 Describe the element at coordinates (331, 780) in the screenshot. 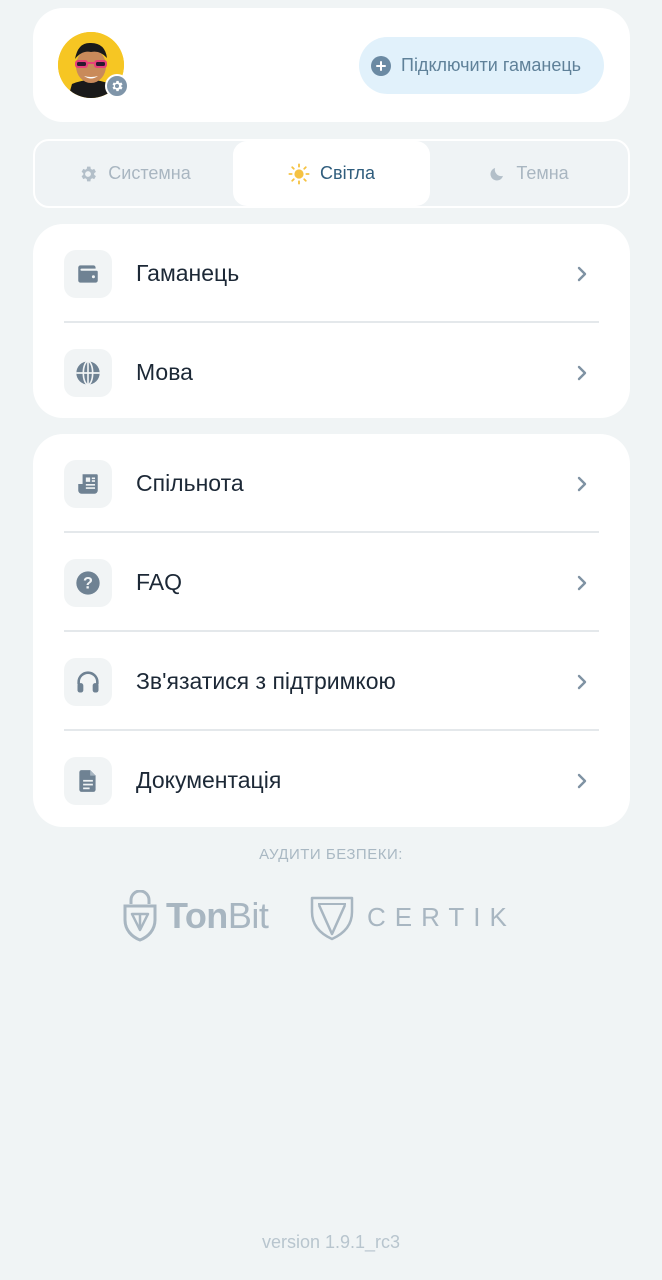

I see `menu-item-documentation: Документація` at that location.